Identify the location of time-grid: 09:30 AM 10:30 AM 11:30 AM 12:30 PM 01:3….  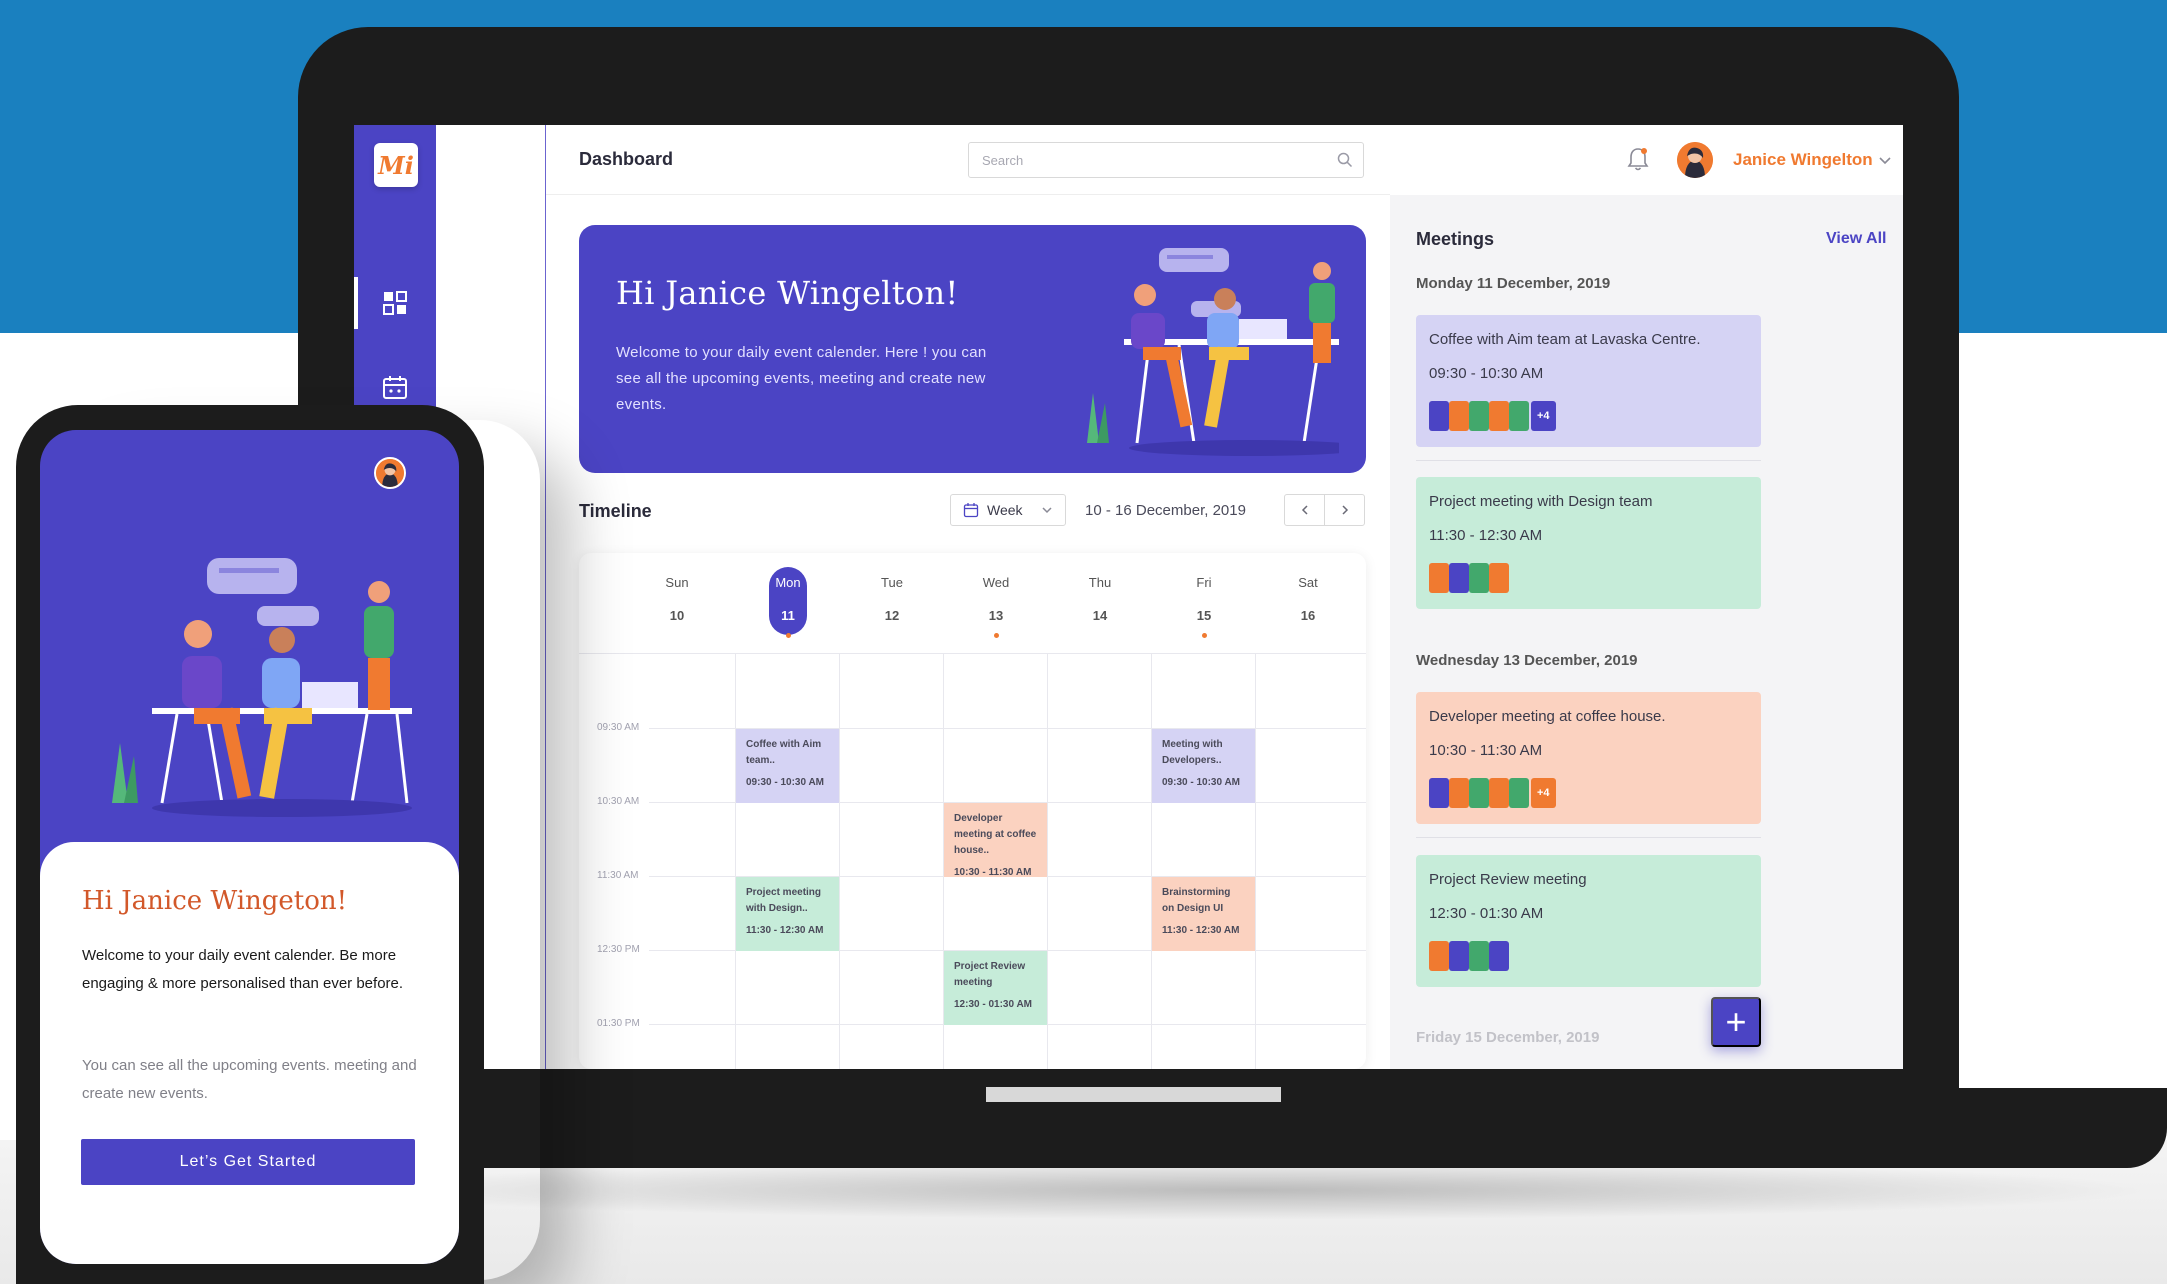
(972, 861).